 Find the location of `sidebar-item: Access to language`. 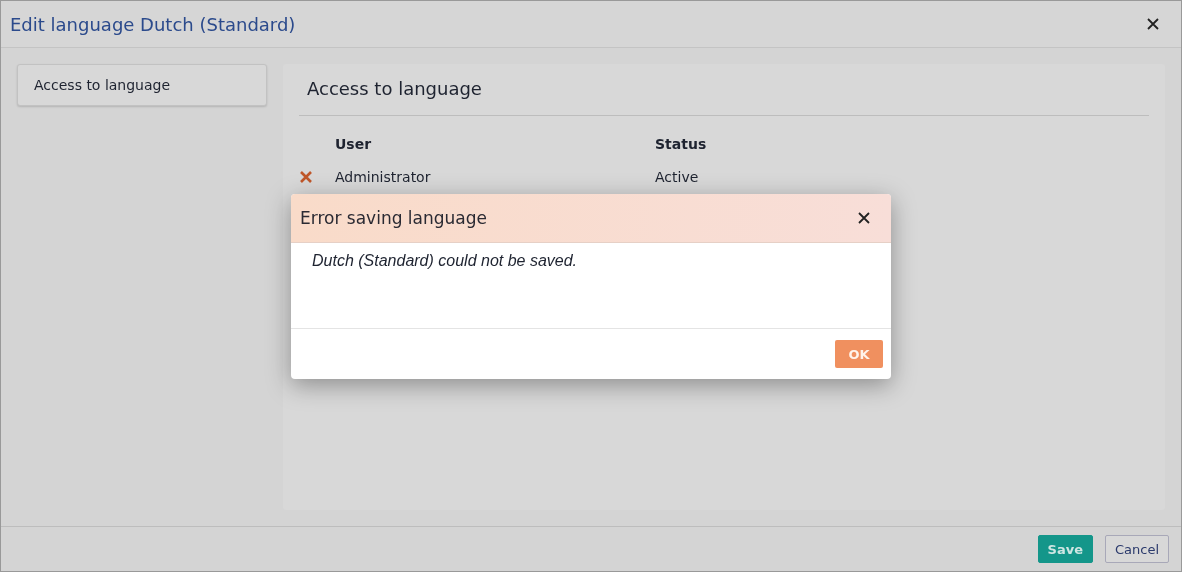

sidebar-item: Access to language is located at coordinates (142, 85).